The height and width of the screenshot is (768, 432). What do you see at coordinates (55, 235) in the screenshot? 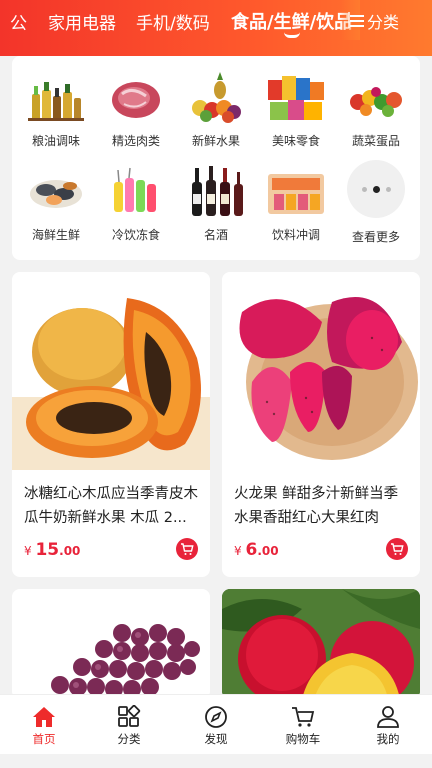
I see `category-label: 海鲜生鲜` at bounding box center [55, 235].